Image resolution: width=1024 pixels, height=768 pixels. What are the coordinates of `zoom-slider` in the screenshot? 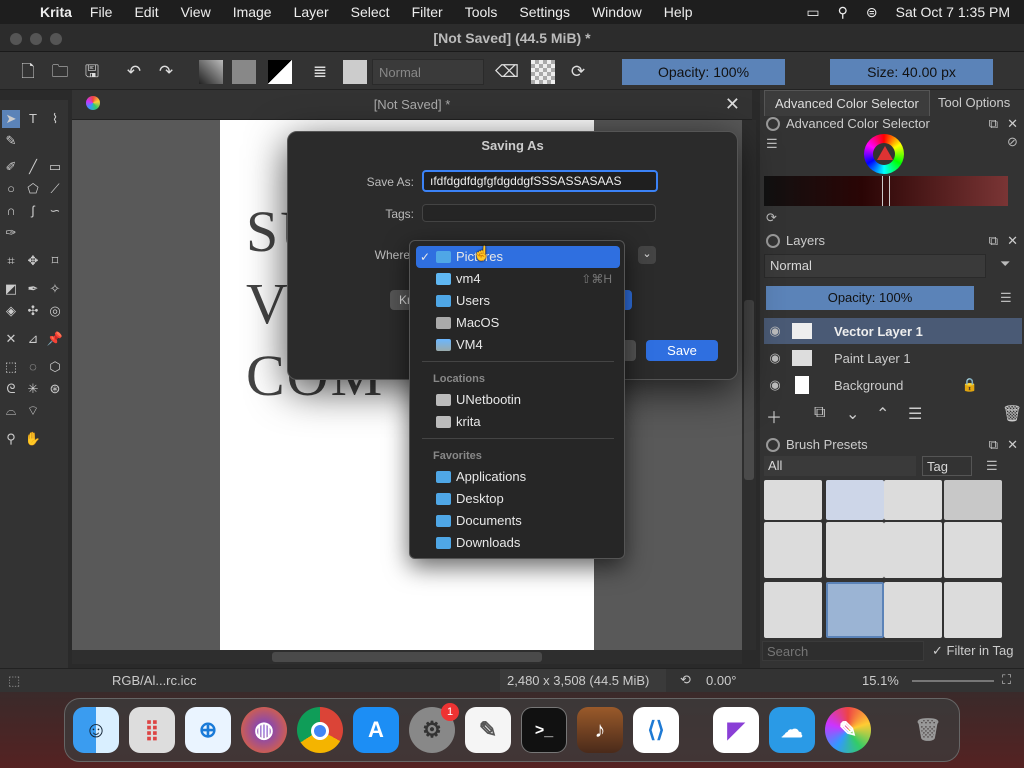 It's located at (953, 681).